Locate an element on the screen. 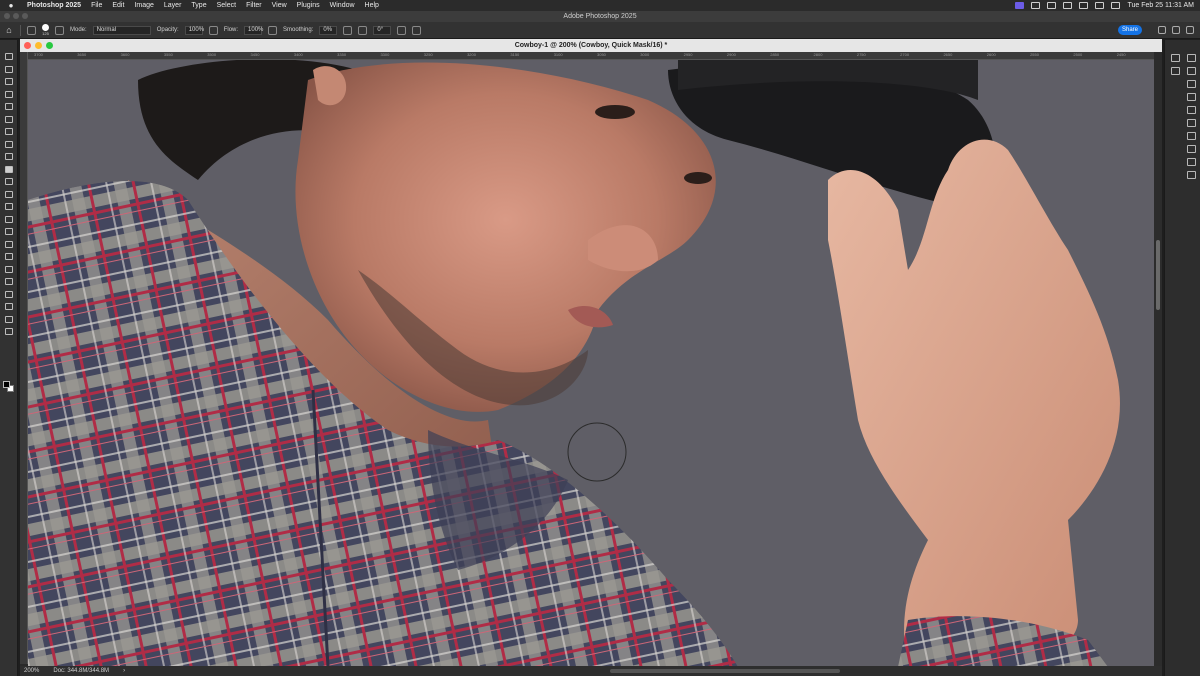 This screenshot has width=1200, height=676. menu-plugins: Plugins is located at coordinates (308, 5).